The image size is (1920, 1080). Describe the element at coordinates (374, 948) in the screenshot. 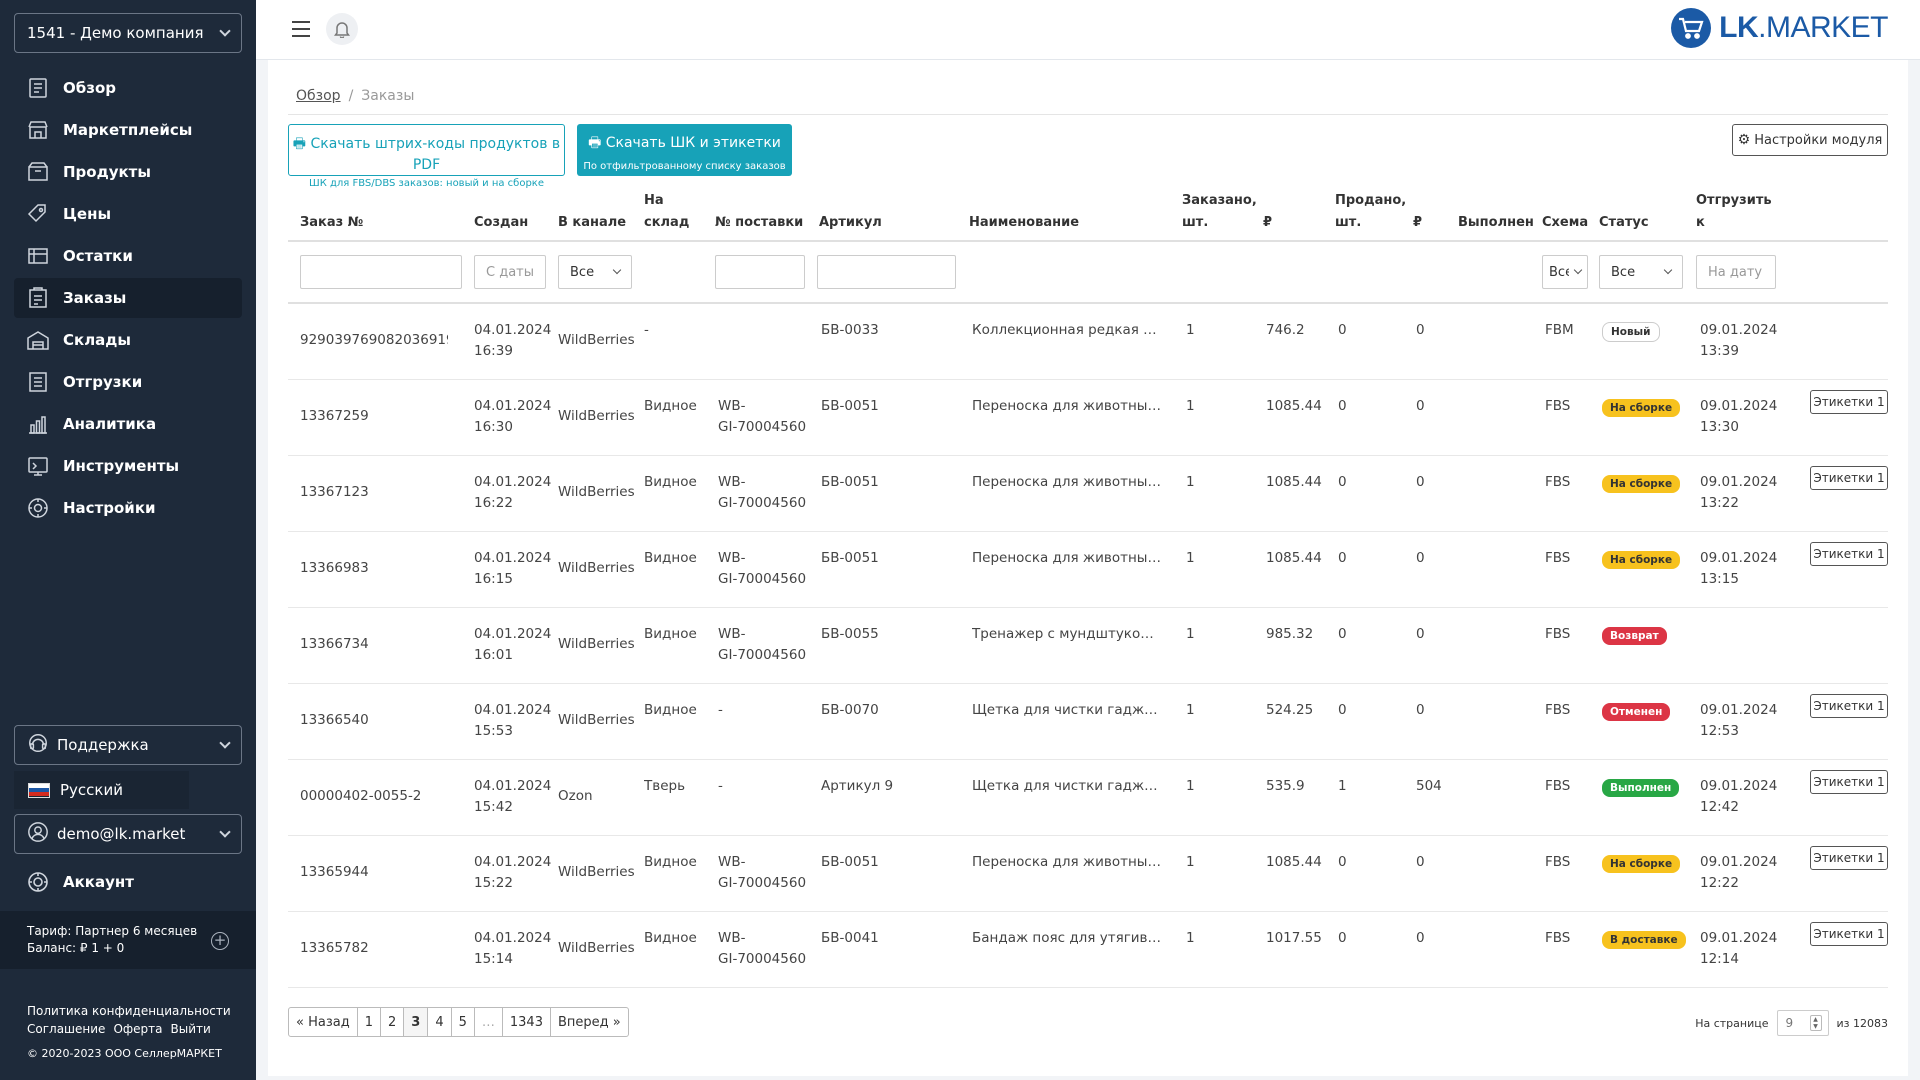

I see `order-number: 13365782` at that location.